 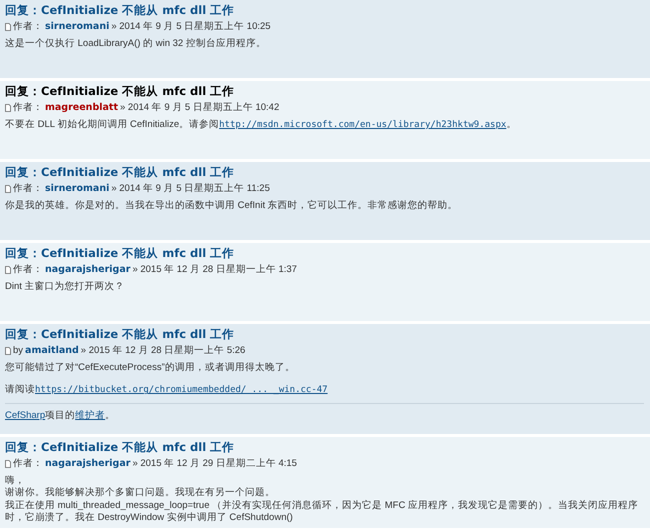 What do you see at coordinates (150, 368) in the screenshot?
I see `post-text: 您可能错过了对“CefExecuteProcess”的调用，或者调用得太晚了。` at bounding box center [150, 368].